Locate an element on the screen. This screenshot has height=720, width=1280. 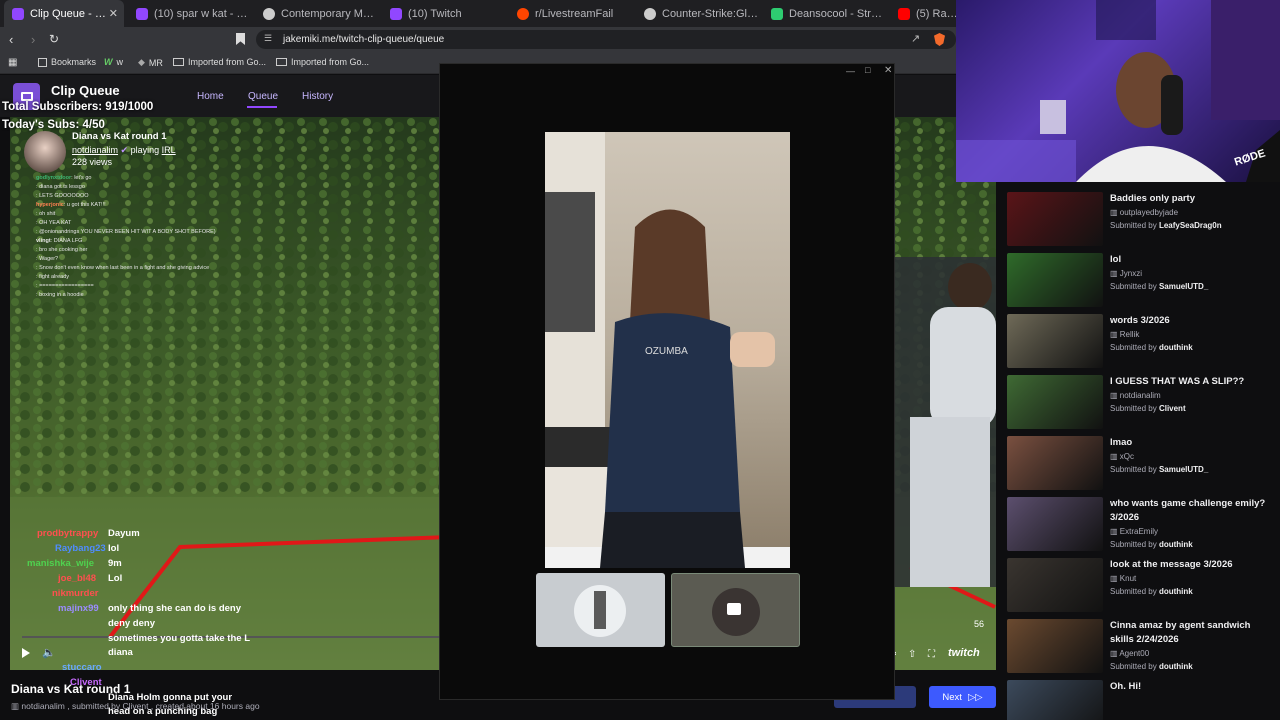
total-subs-counter: Total Subscribers: 919/1000 is located at coordinates (78, 107).